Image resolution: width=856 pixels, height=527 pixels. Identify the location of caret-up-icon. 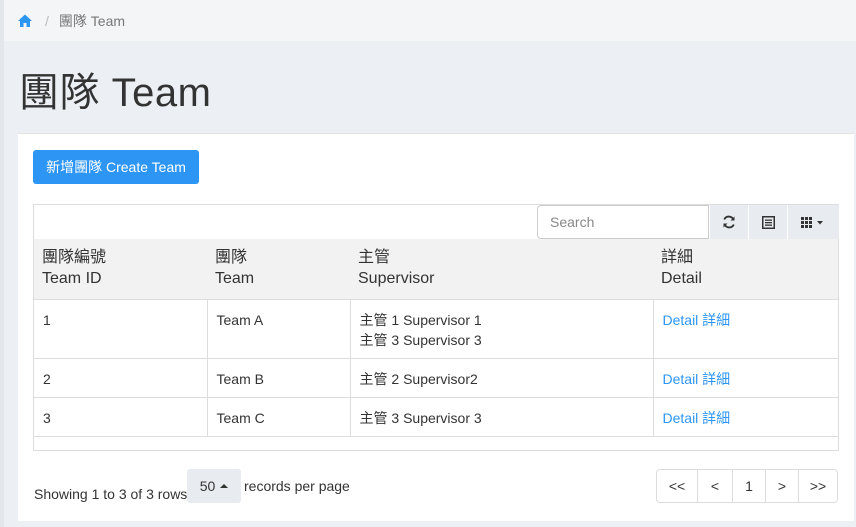
(224, 486).